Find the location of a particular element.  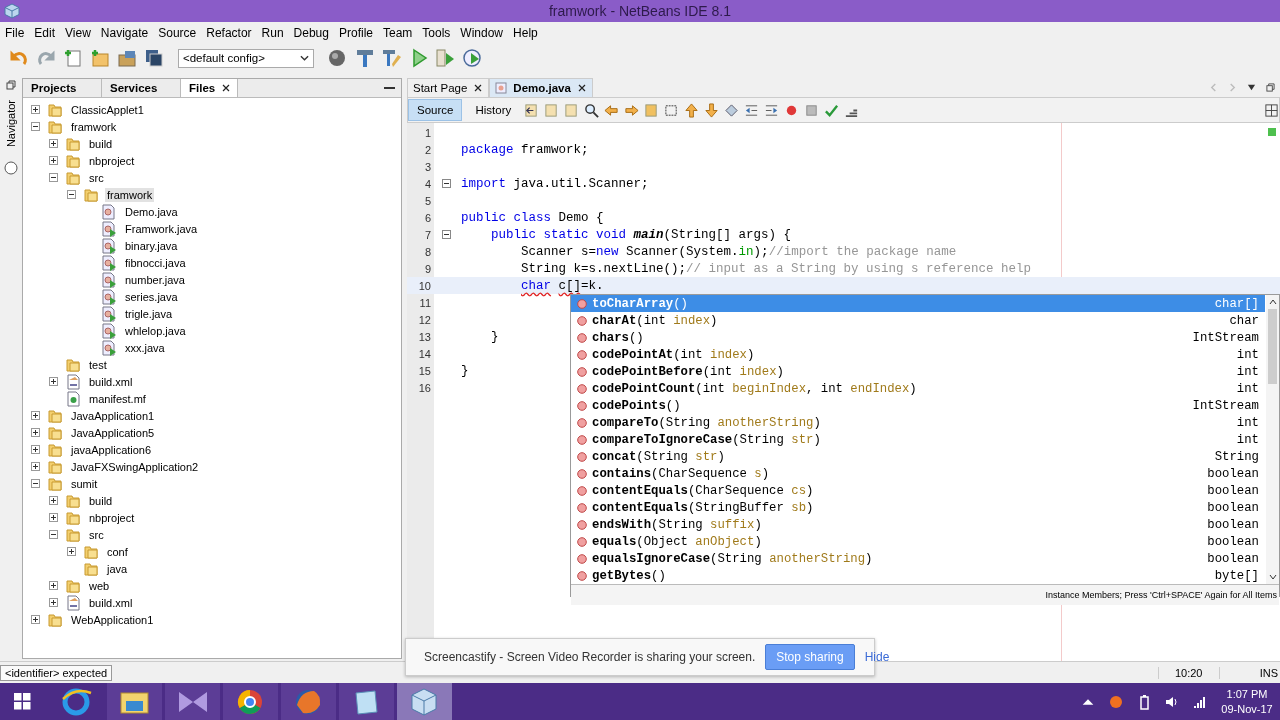

tree-item: conf is located at coordinates (117, 551).